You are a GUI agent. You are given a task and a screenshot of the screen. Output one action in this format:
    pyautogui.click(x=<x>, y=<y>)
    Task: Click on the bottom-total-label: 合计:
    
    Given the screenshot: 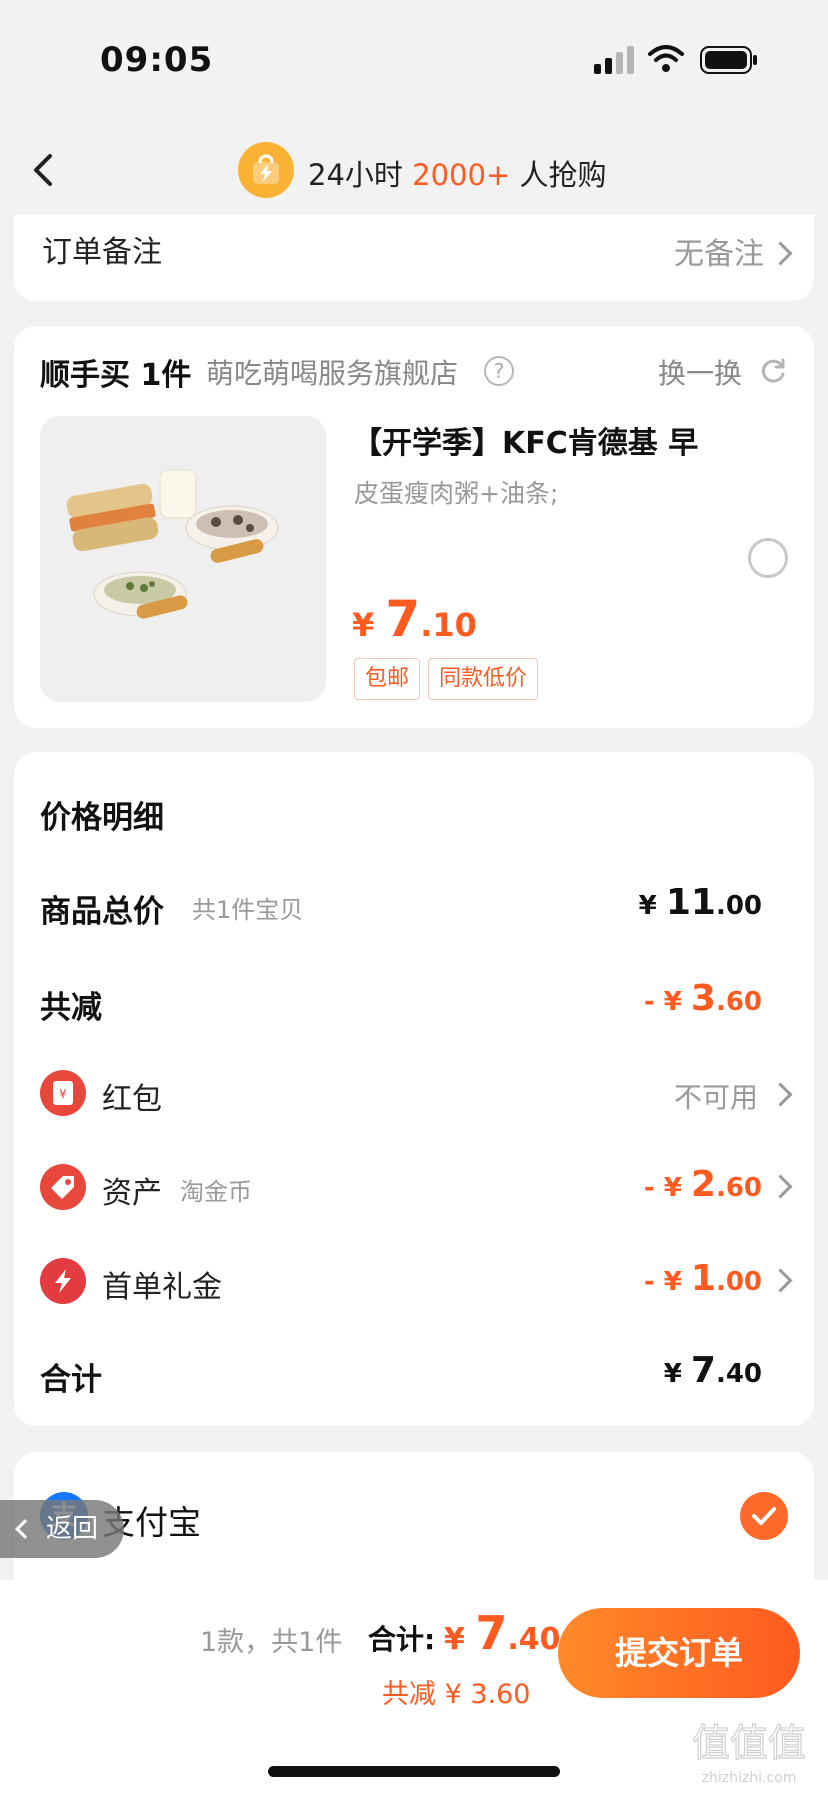 What is the action you would take?
    pyautogui.click(x=402, y=1639)
    